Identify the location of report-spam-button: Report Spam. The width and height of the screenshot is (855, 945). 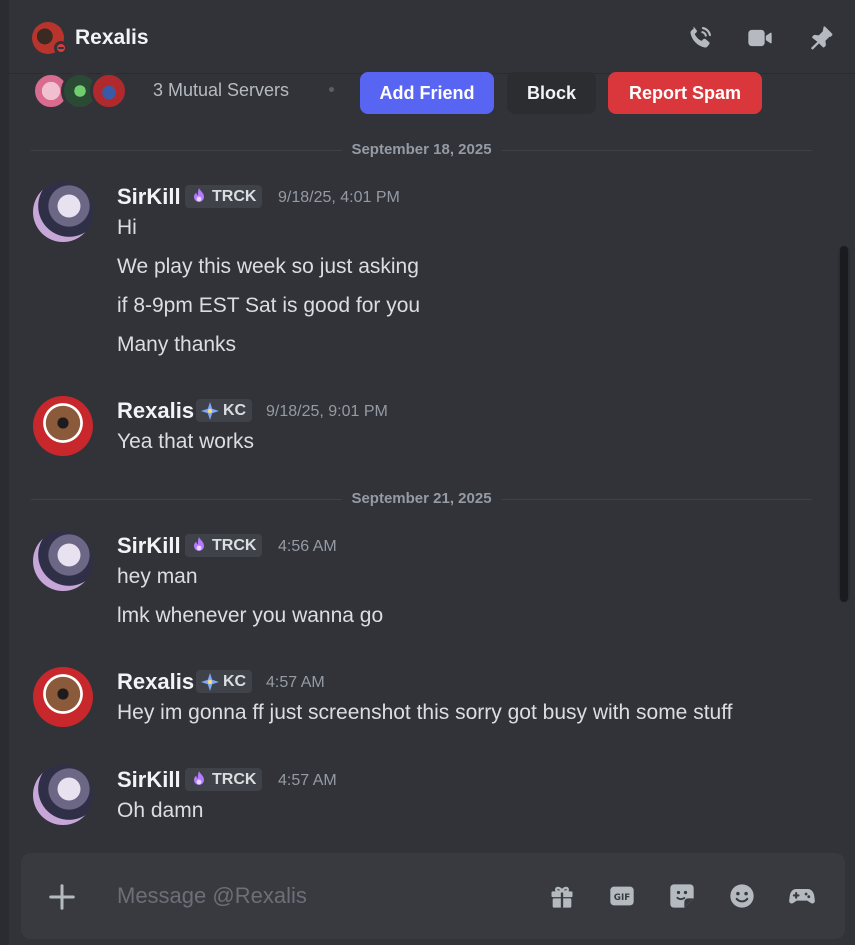
(685, 93).